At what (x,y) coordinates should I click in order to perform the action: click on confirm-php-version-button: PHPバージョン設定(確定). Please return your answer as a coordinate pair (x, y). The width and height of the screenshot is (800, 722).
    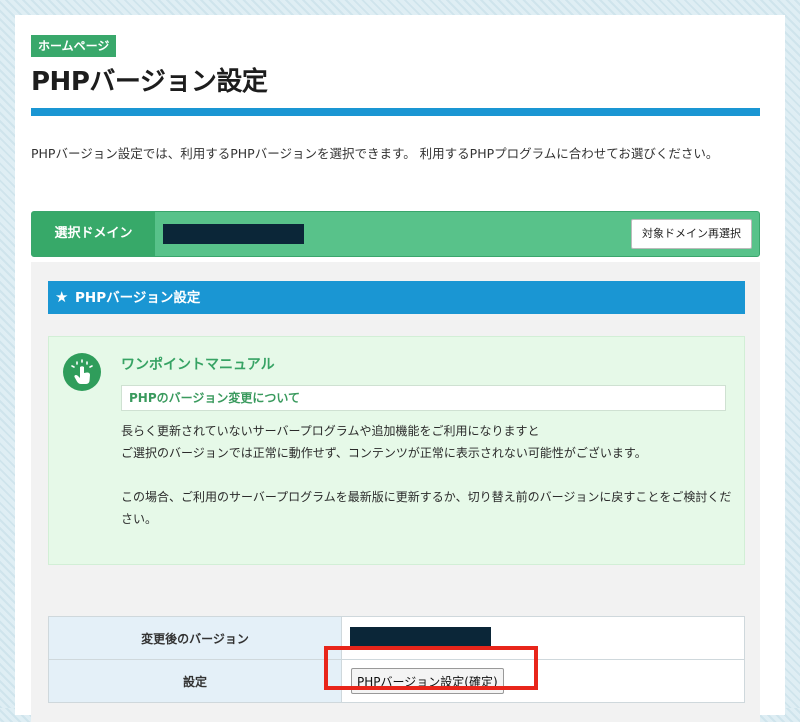
    Looking at the image, I should click on (427, 681).